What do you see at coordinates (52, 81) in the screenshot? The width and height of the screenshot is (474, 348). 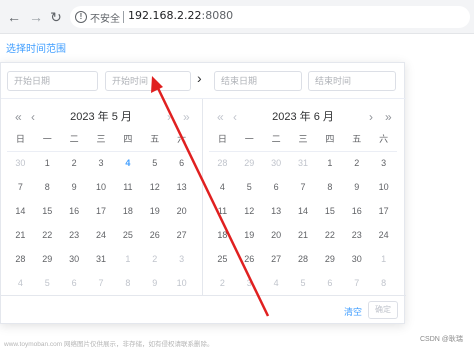 I see `start-date-input: 开始日期` at bounding box center [52, 81].